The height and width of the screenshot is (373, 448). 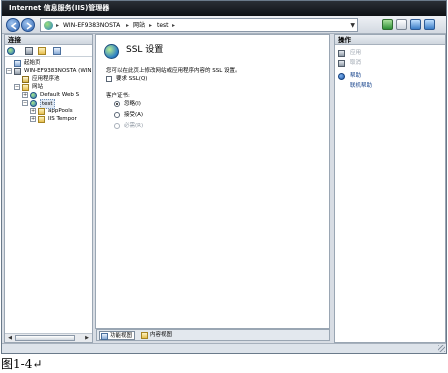 What do you see at coordinates (48, 51) in the screenshot?
I see `connections-toolbar` at bounding box center [48, 51].